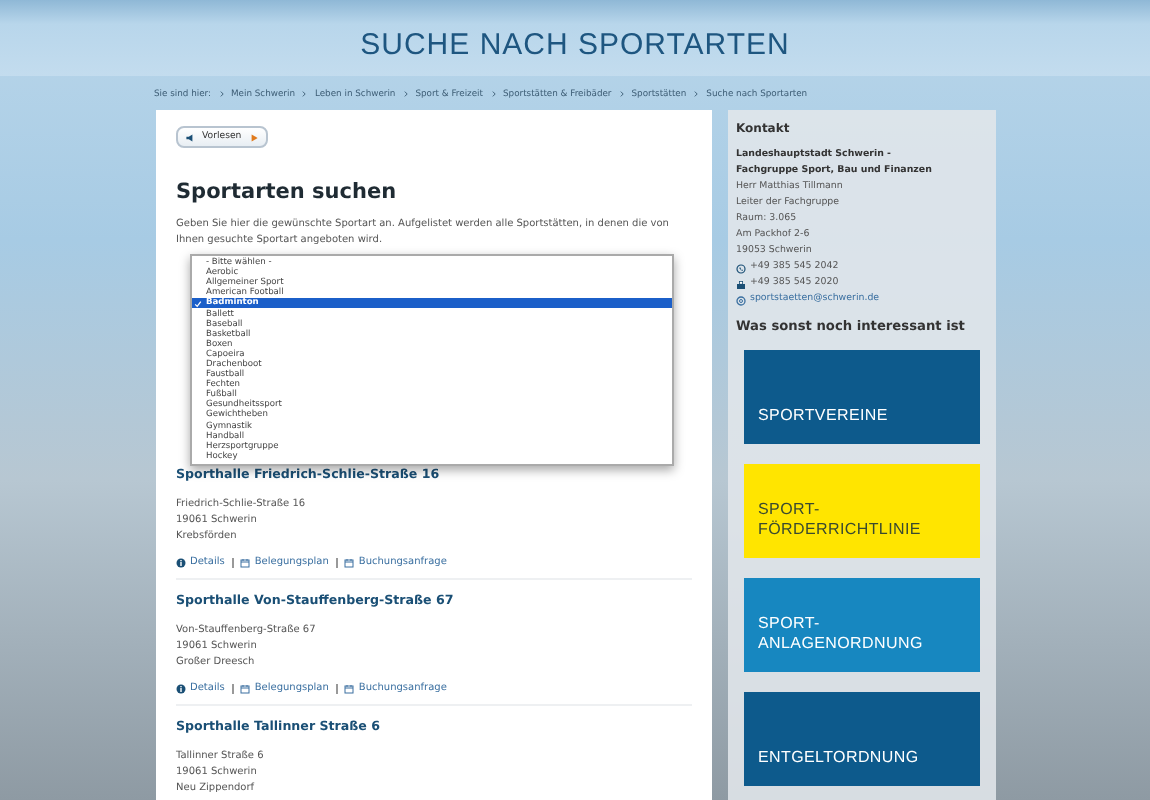  Describe the element at coordinates (287, 192) in the screenshot. I see `section-heading: Sportarten suchen` at that location.